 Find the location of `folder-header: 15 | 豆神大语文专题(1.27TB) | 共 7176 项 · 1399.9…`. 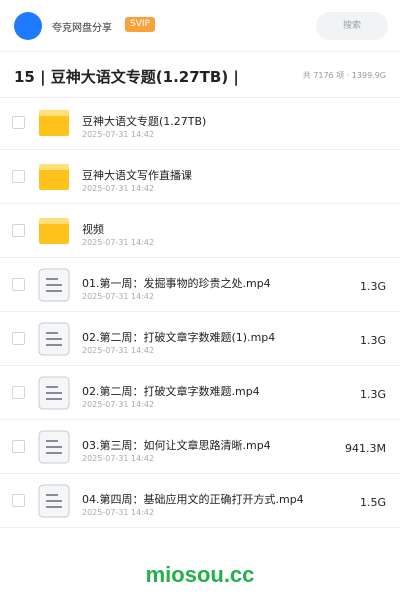

folder-header: 15 | 豆神大语文专题(1.27TB) | 共 7176 项 · 1399.9… is located at coordinates (200, 75).